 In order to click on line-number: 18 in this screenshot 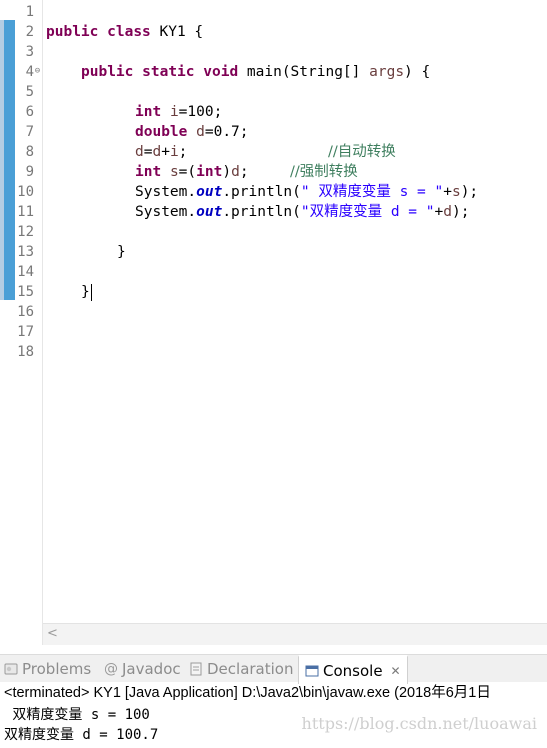, I will do `click(25, 352)`.